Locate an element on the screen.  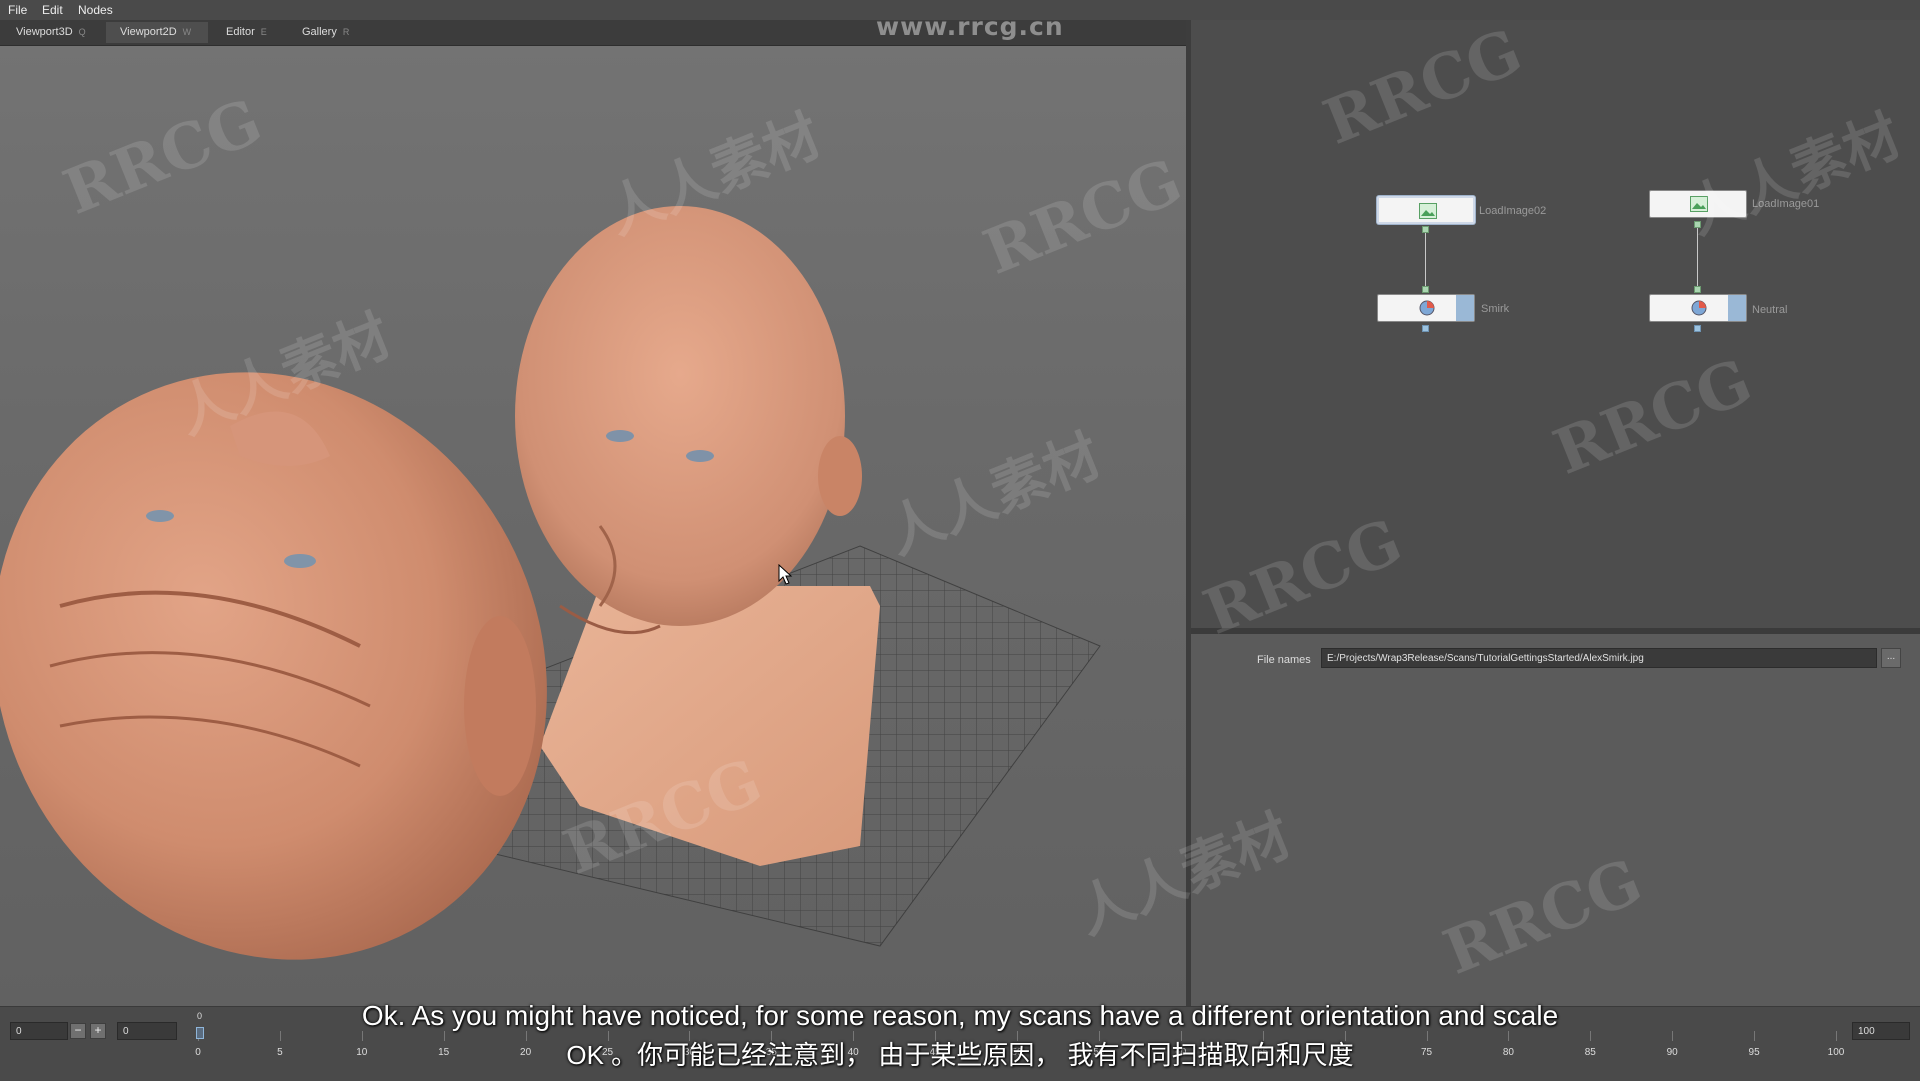
file-names-field is located at coordinates (1599, 658).